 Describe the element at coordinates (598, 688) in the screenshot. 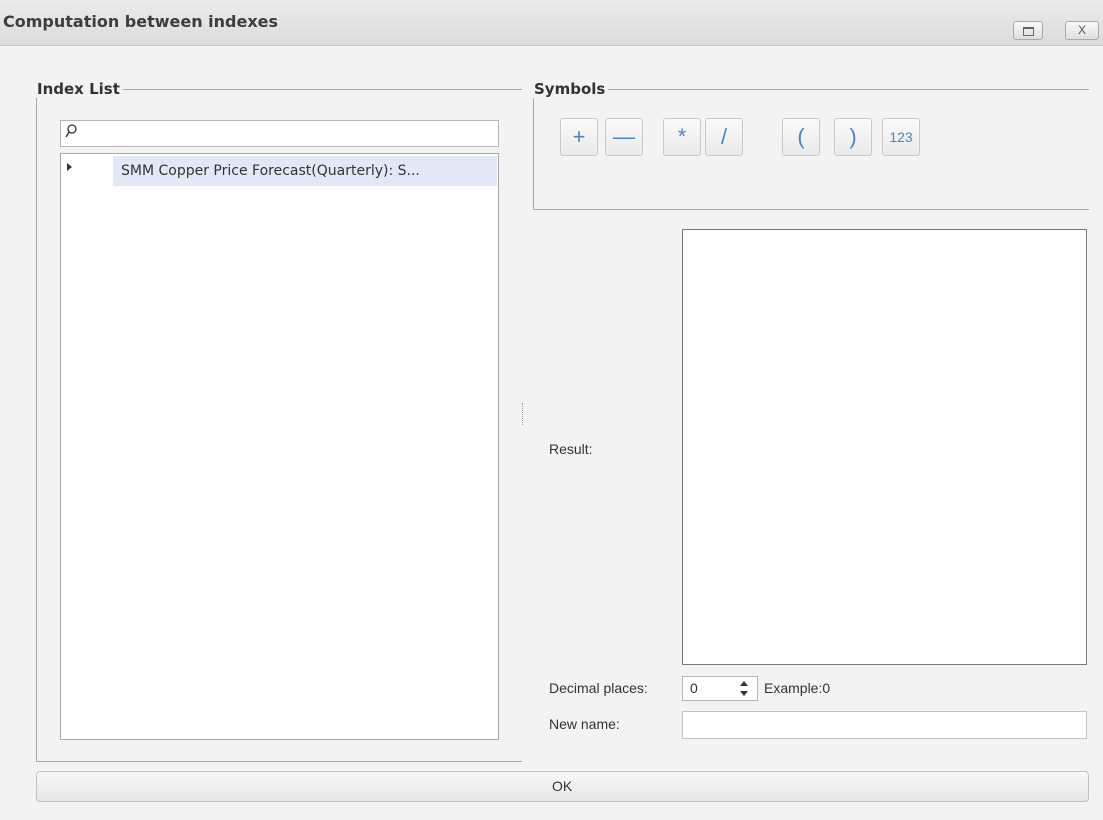

I see `decimal-places-label: Decimal places:` at that location.